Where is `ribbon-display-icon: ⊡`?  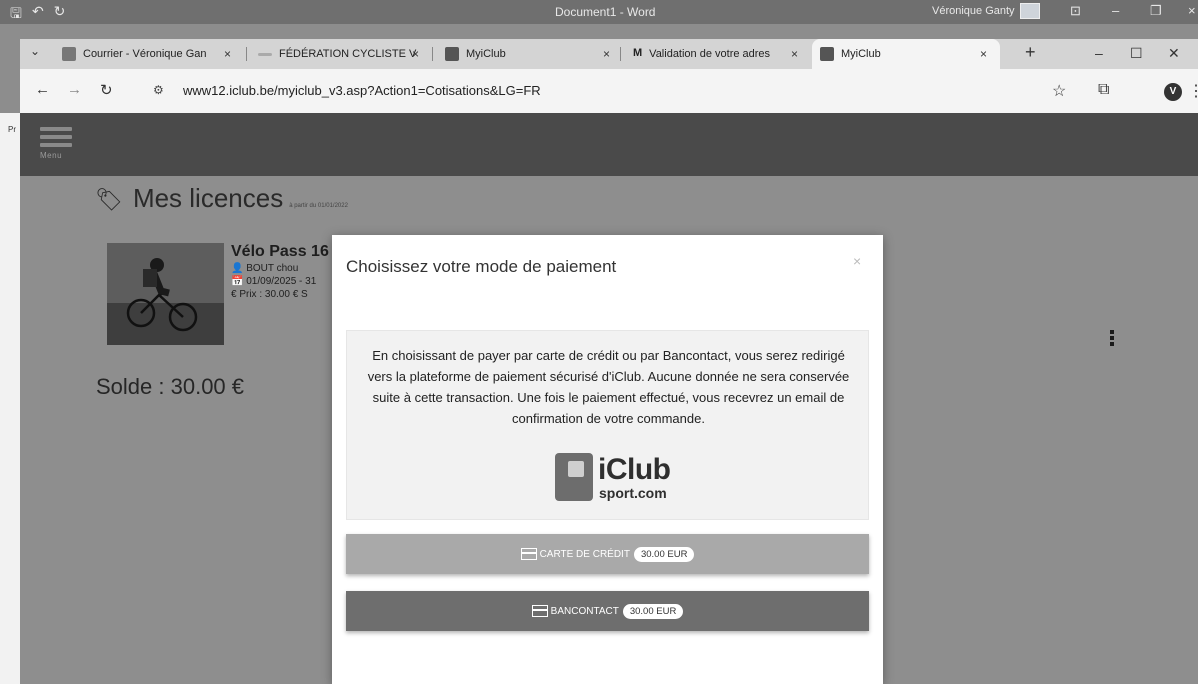
ribbon-display-icon: ⊡ is located at coordinates (1075, 11).